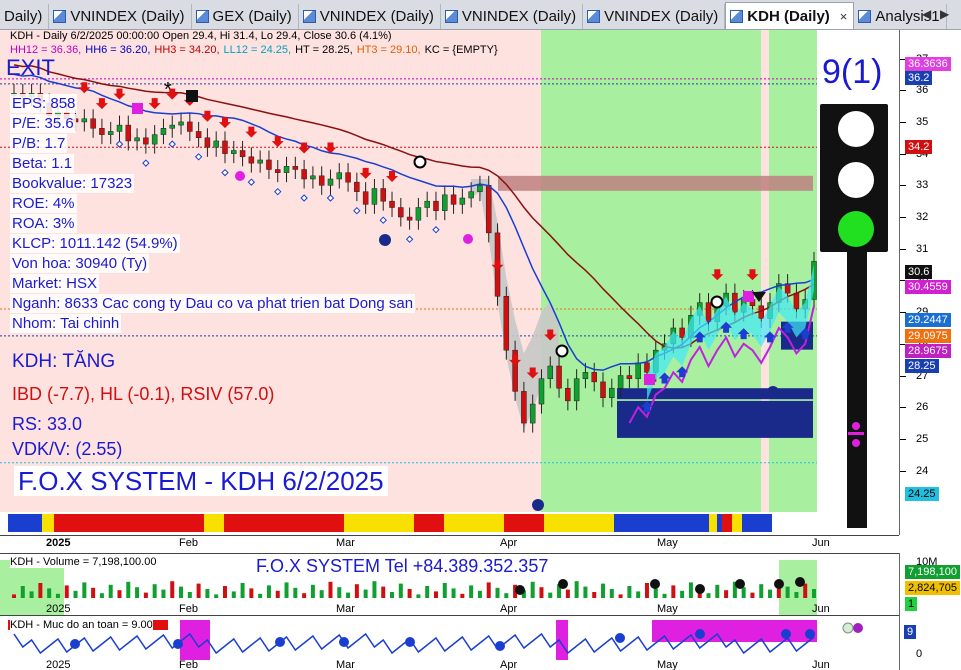 The image size is (961, 670). What do you see at coordinates (857, 390) in the screenshot?
I see `traffic-light-pole` at bounding box center [857, 390].